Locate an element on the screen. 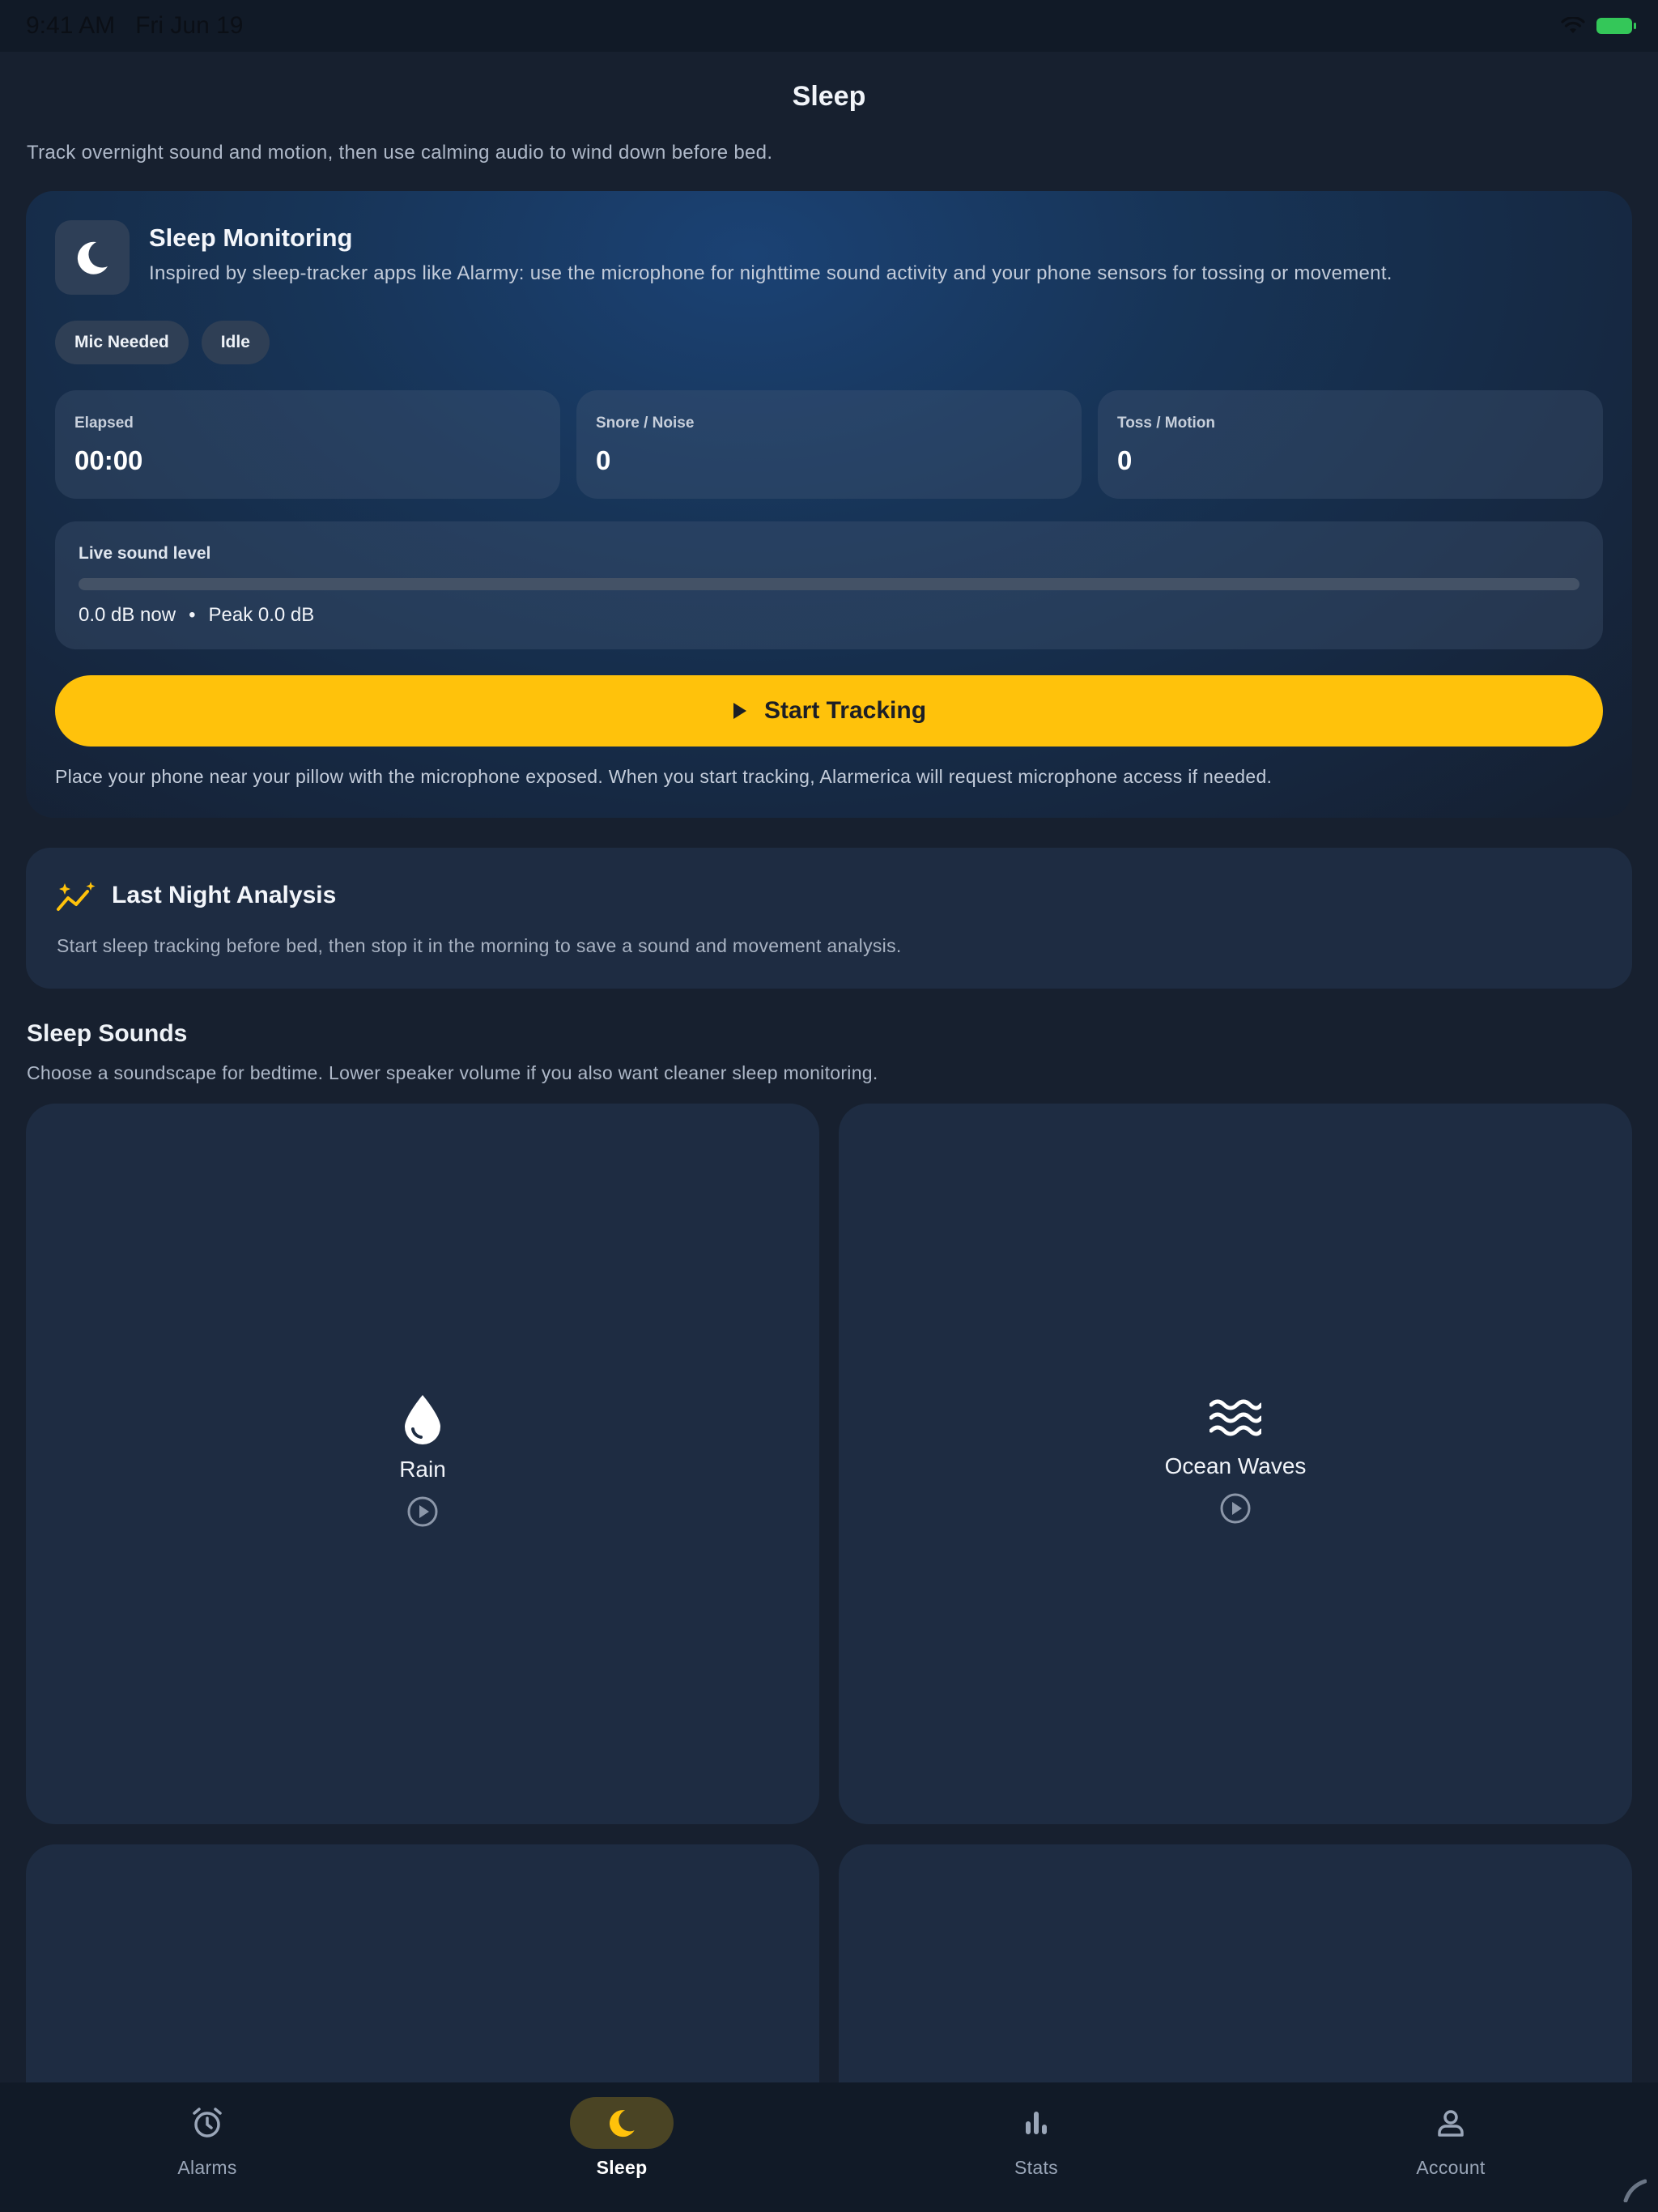  page-title: Sleep is located at coordinates (829, 97).